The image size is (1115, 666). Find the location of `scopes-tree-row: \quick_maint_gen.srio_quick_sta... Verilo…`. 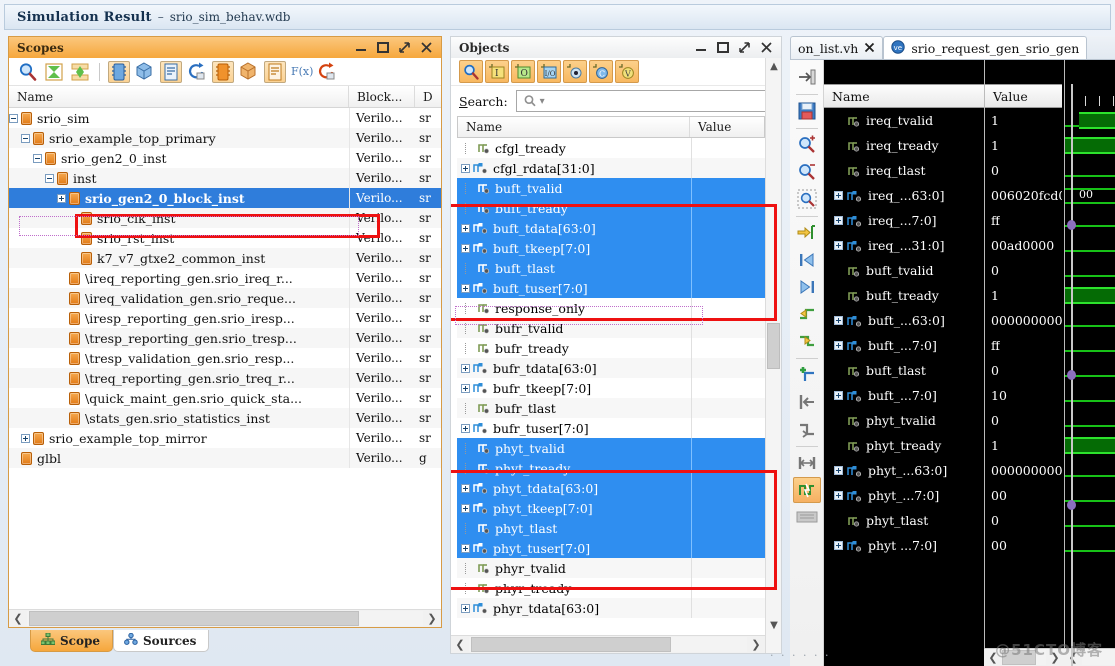

scopes-tree-row: \quick_maint_gen.srio_quick_sta... Verilo… is located at coordinates (225, 398).